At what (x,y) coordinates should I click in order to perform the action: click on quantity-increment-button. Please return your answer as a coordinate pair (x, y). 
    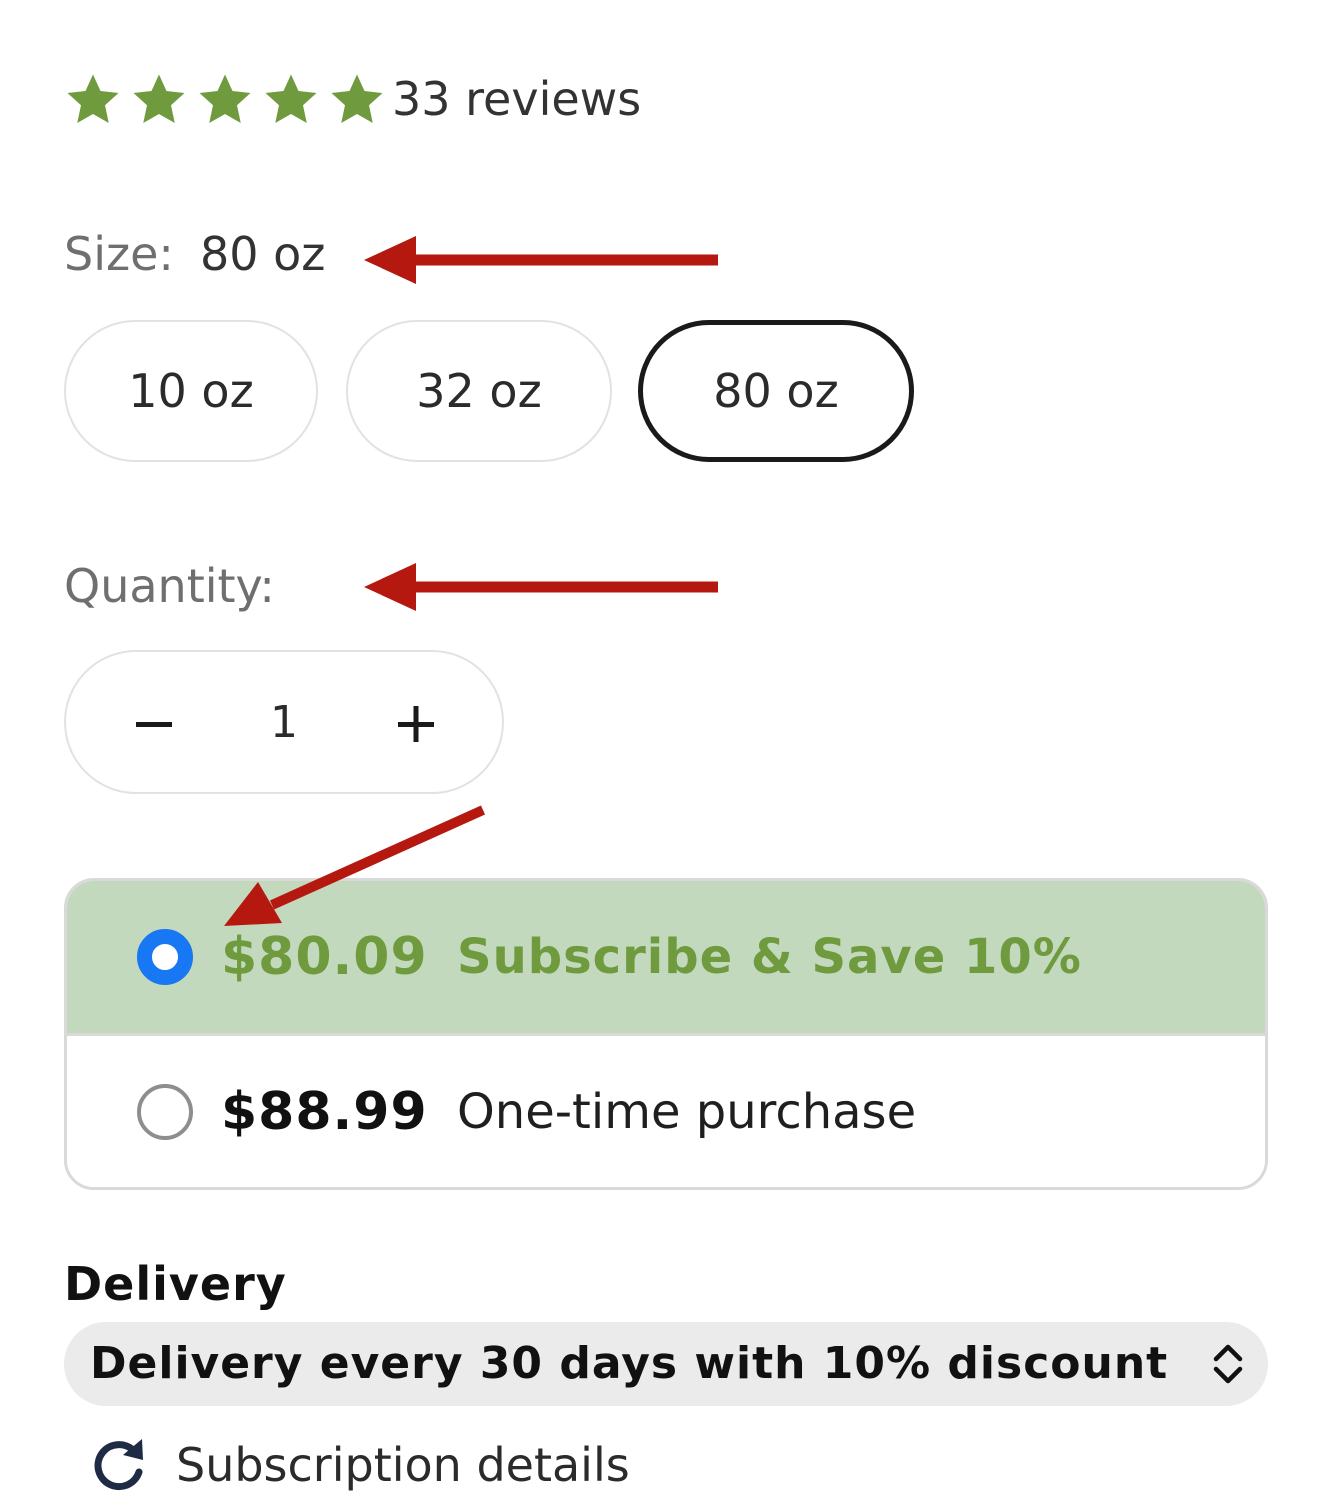
    Looking at the image, I should click on (416, 724).